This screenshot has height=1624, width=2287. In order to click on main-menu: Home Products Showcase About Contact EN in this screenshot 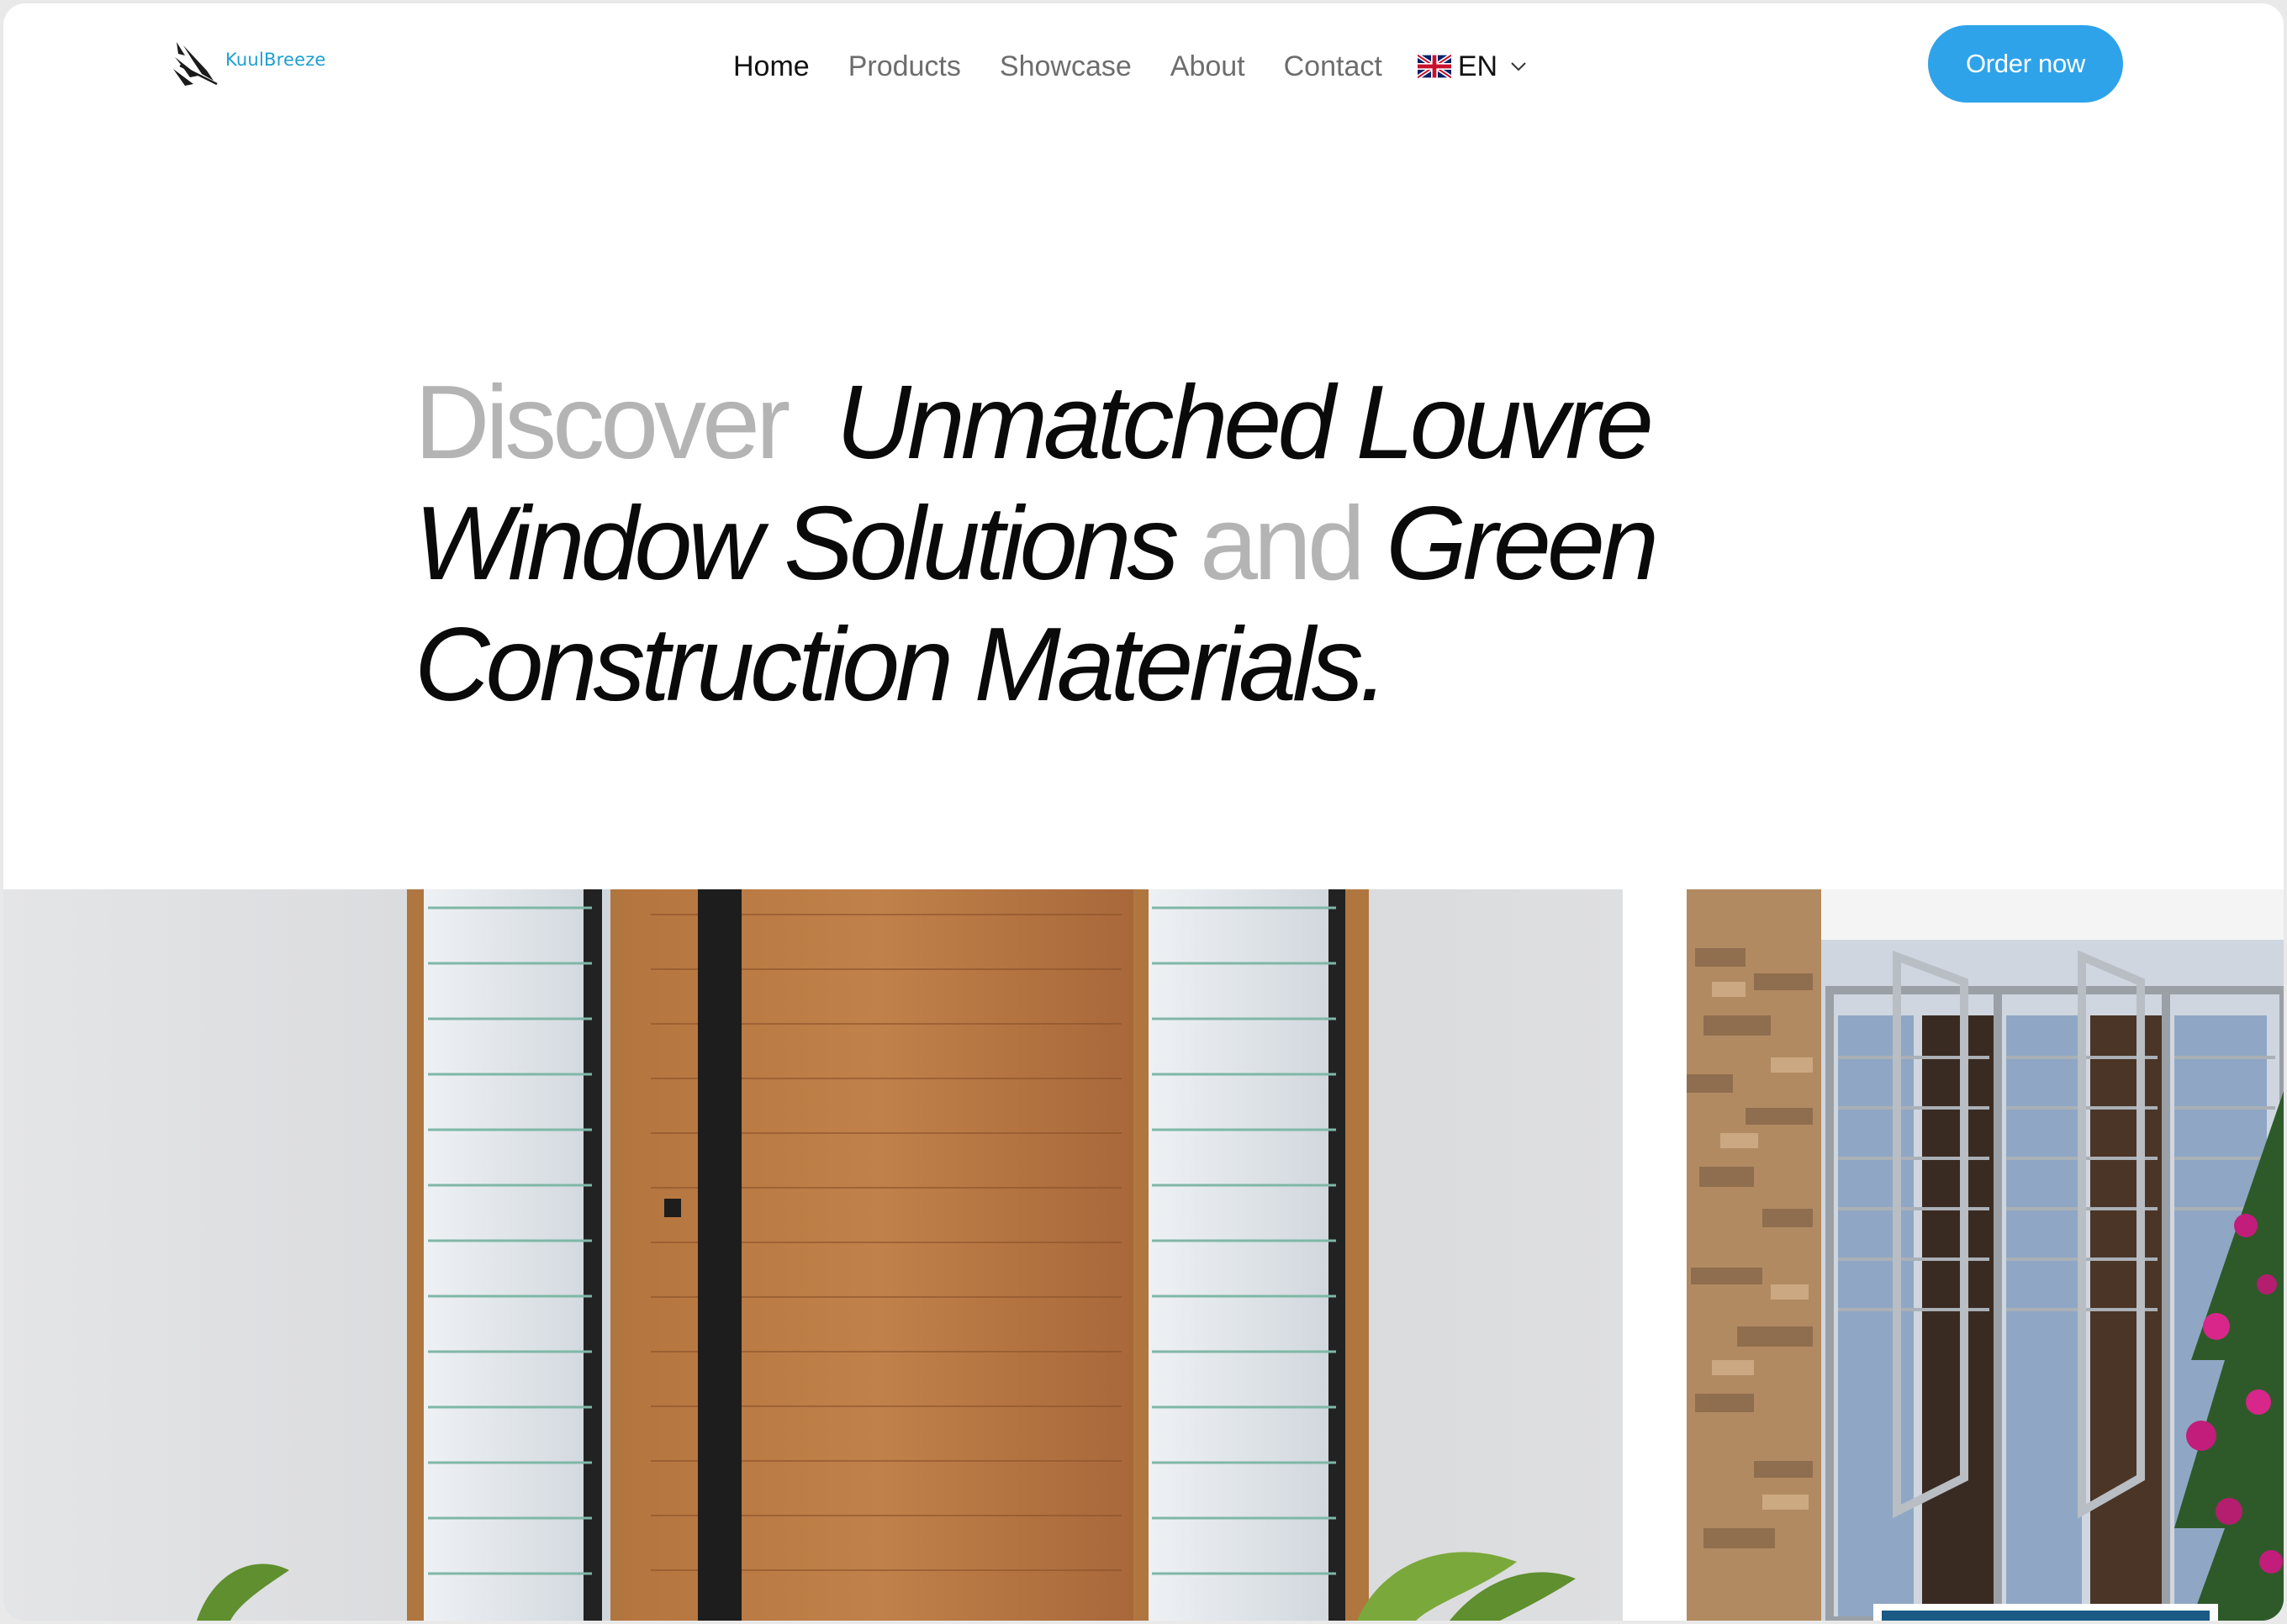, I will do `click(1130, 66)`.